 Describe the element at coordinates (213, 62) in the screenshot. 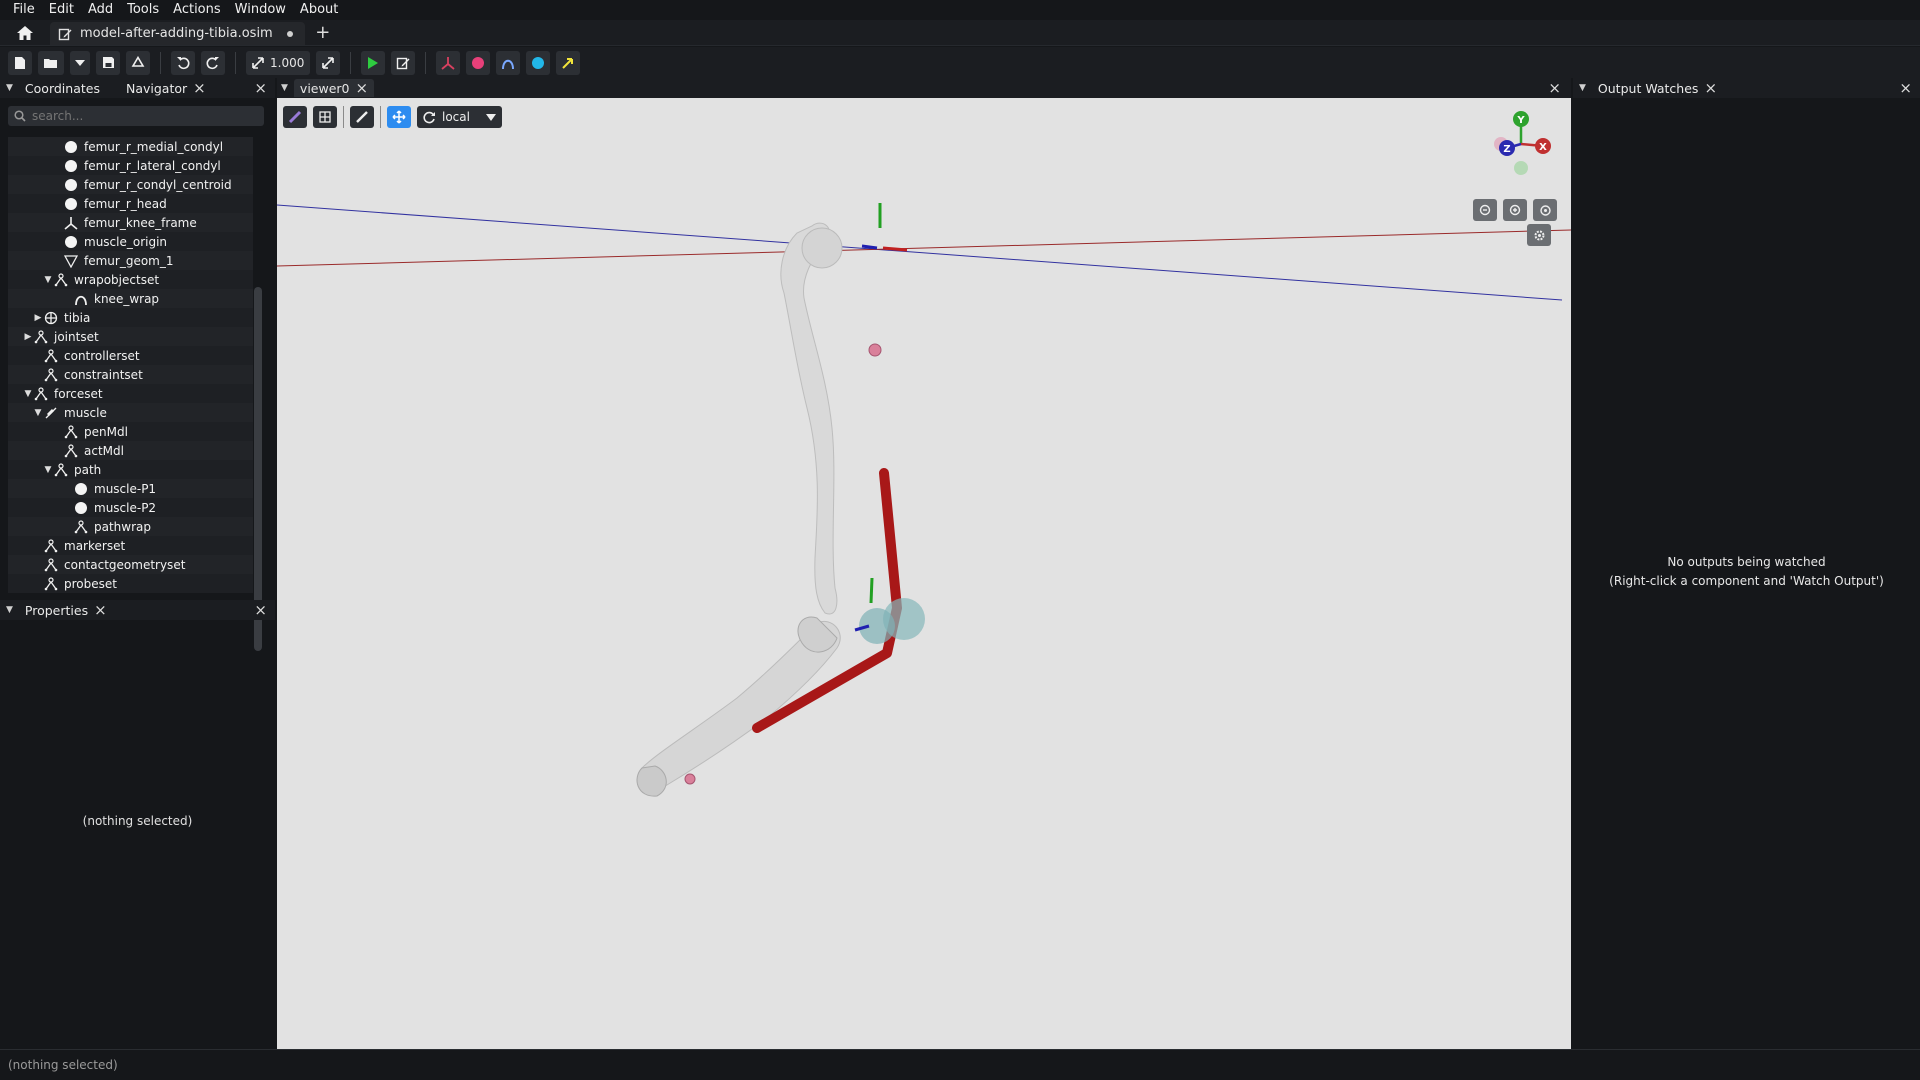

I see `redo-button` at that location.